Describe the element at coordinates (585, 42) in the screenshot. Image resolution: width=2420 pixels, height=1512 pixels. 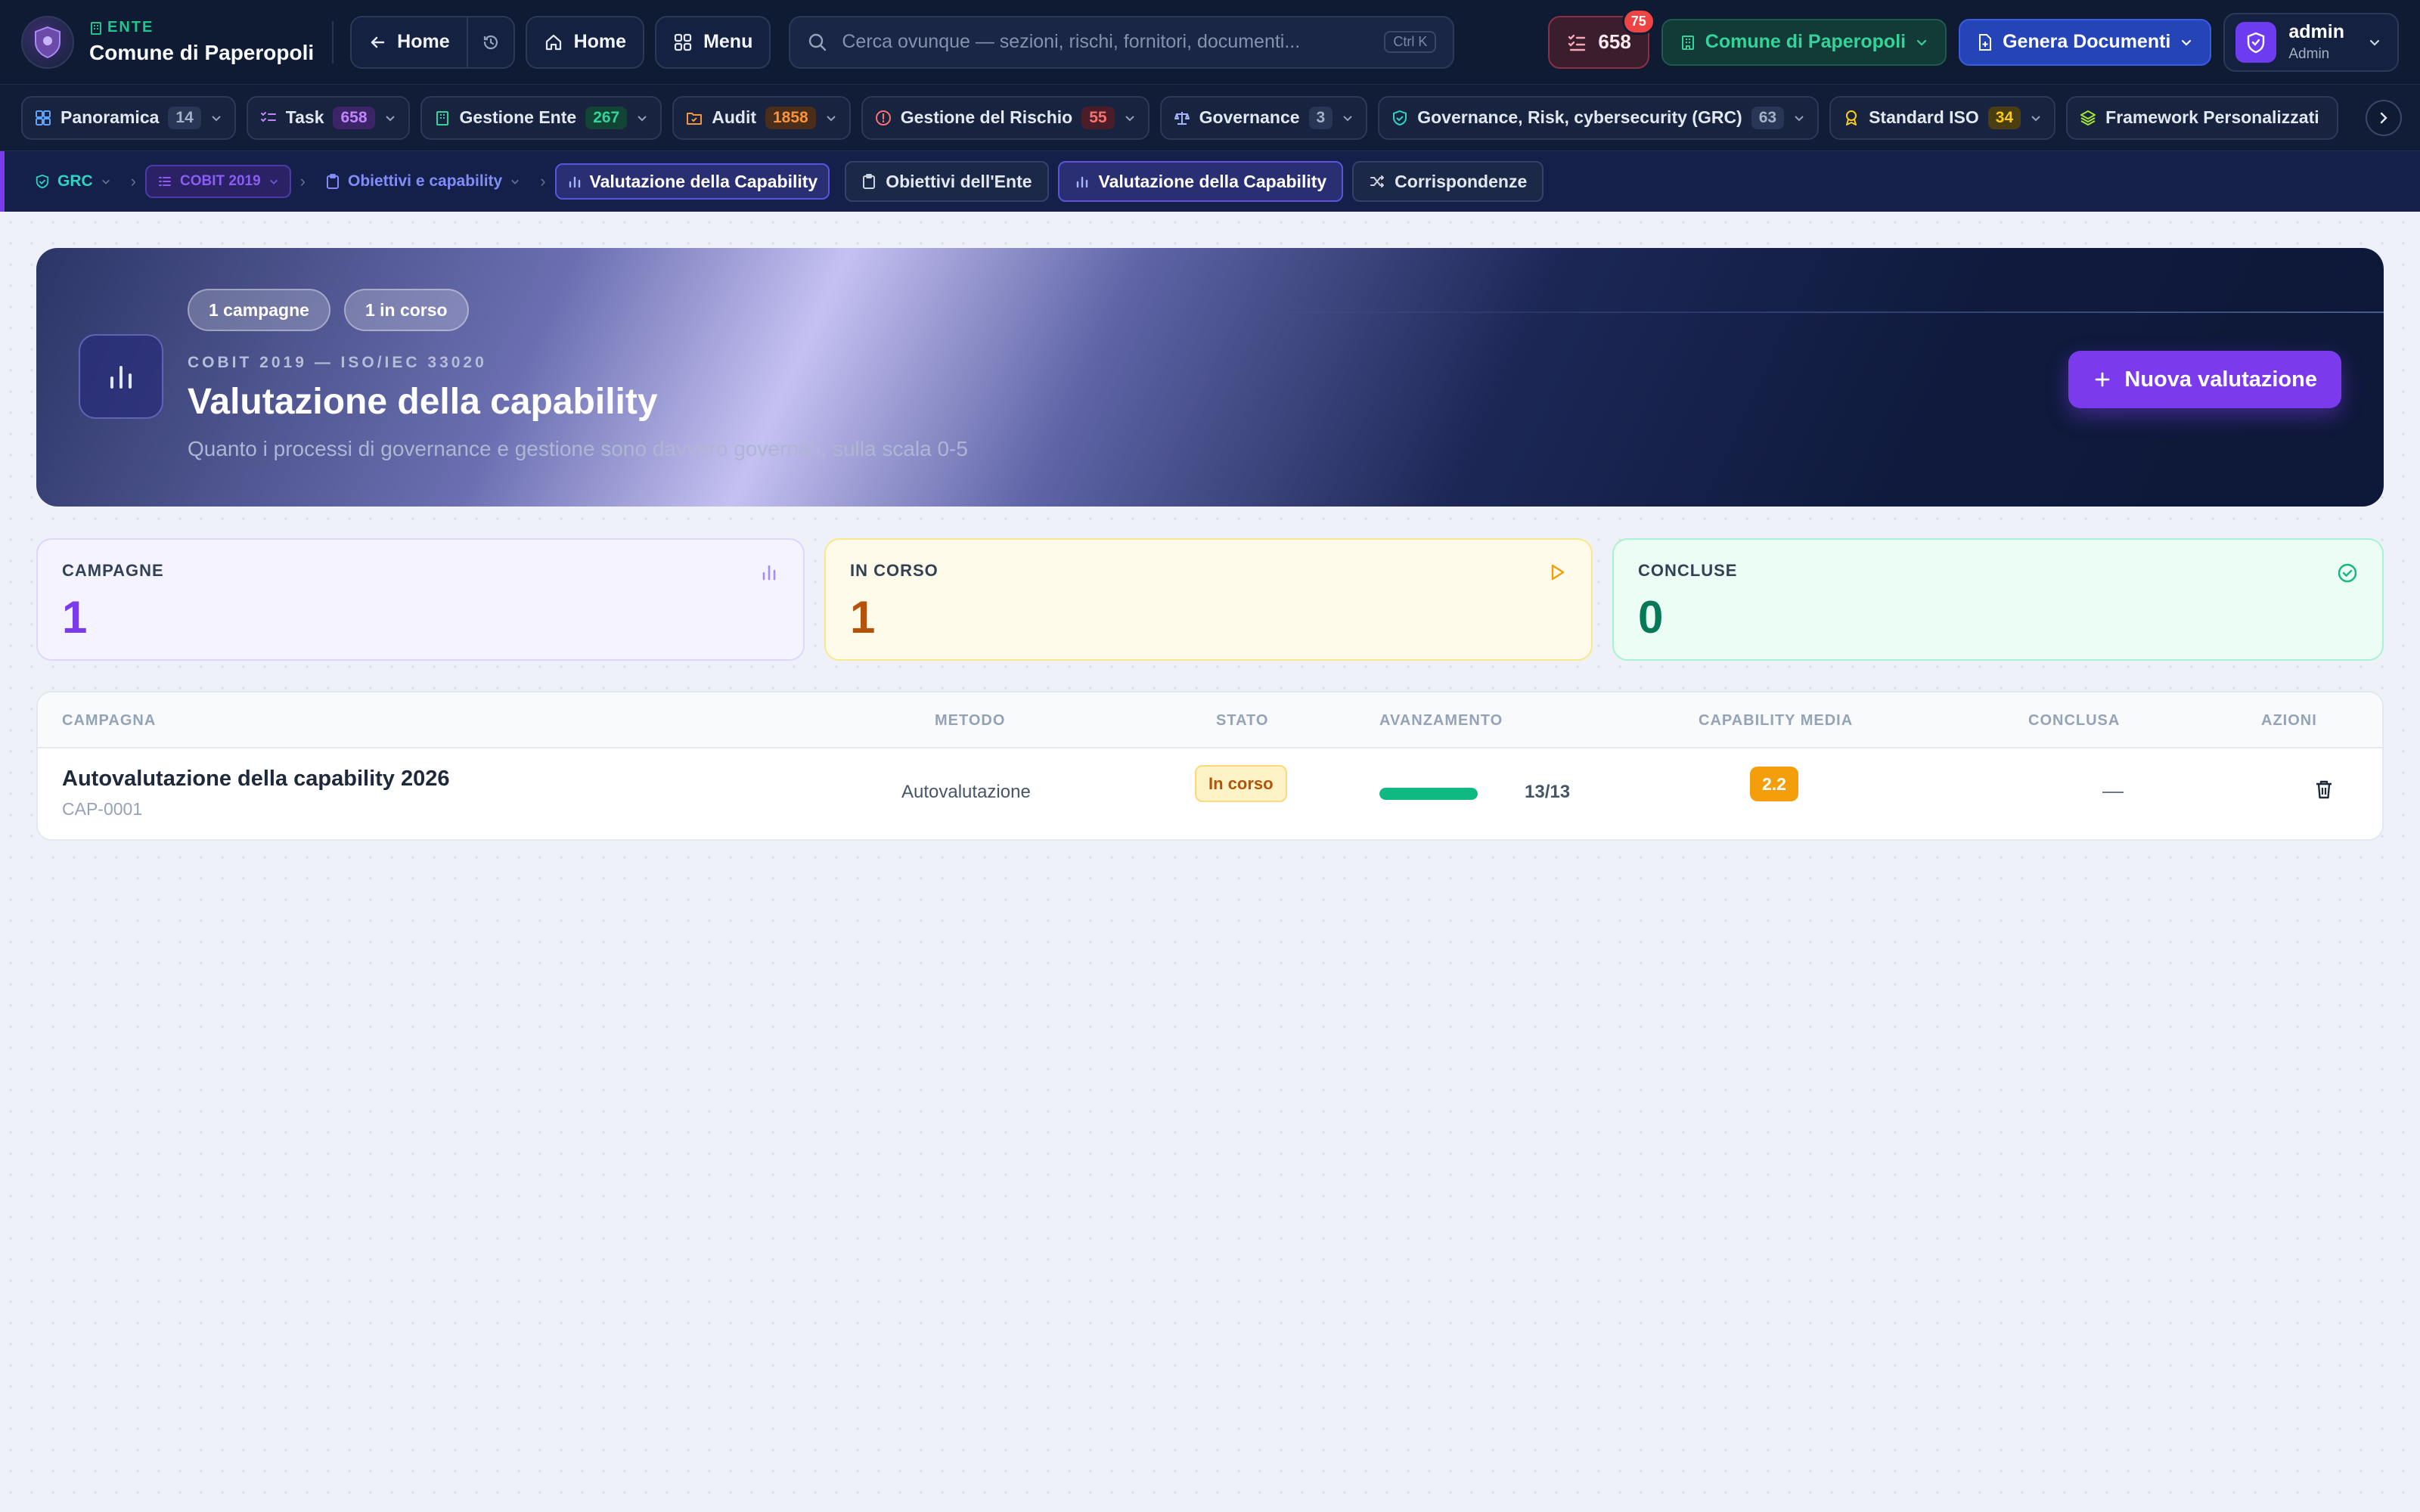
I see `home-button: Home` at that location.